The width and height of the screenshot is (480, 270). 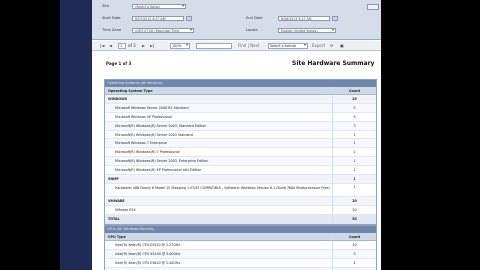 I want to click on os-count-column: Count, so click(x=354, y=90).